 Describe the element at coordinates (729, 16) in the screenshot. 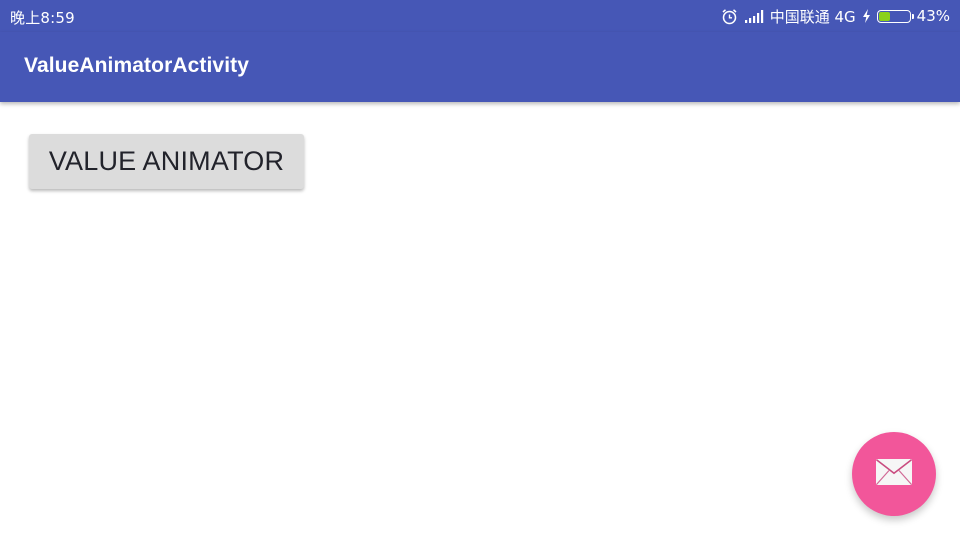

I see `alarm-clock-icon` at that location.